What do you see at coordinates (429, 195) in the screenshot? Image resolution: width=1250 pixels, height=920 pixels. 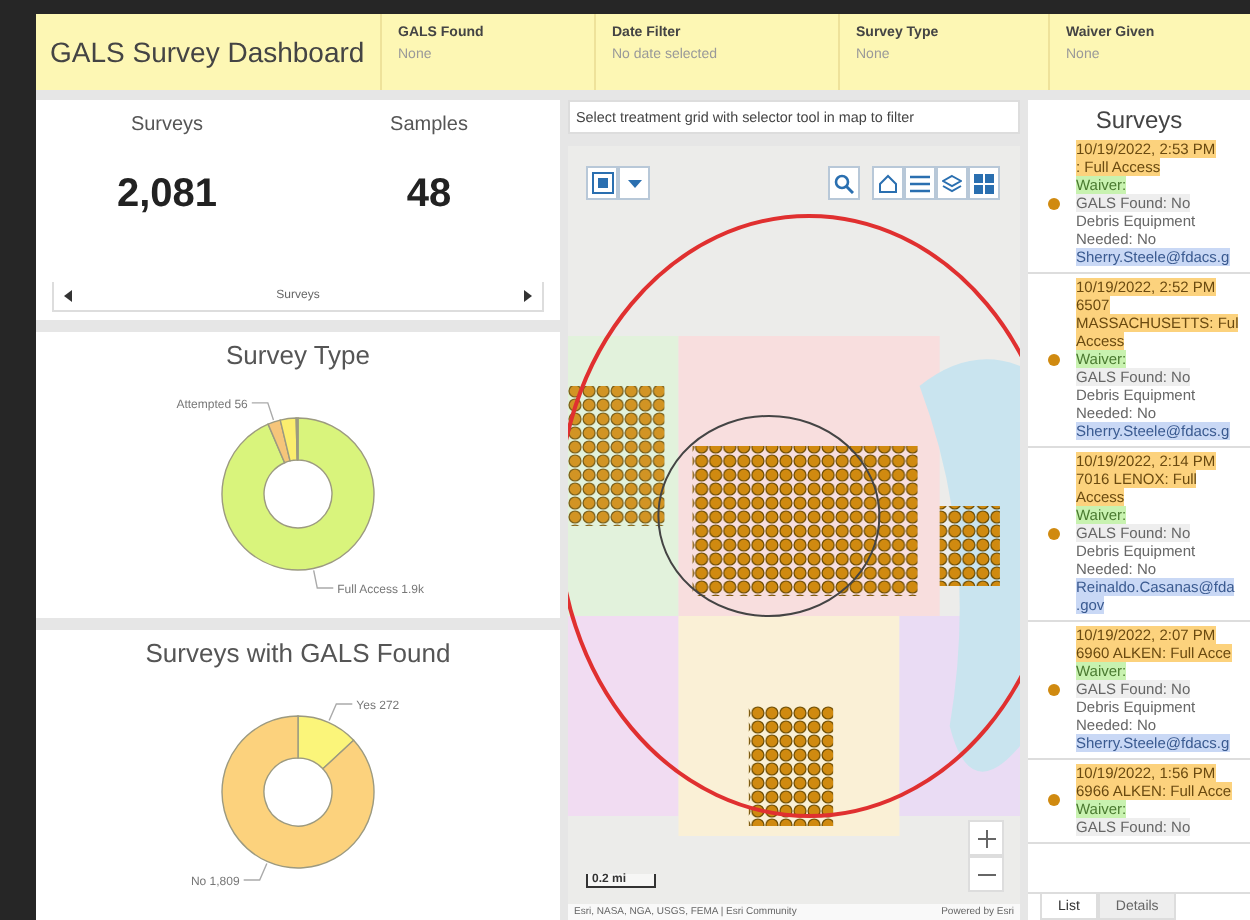 I see `stat-value: 48` at bounding box center [429, 195].